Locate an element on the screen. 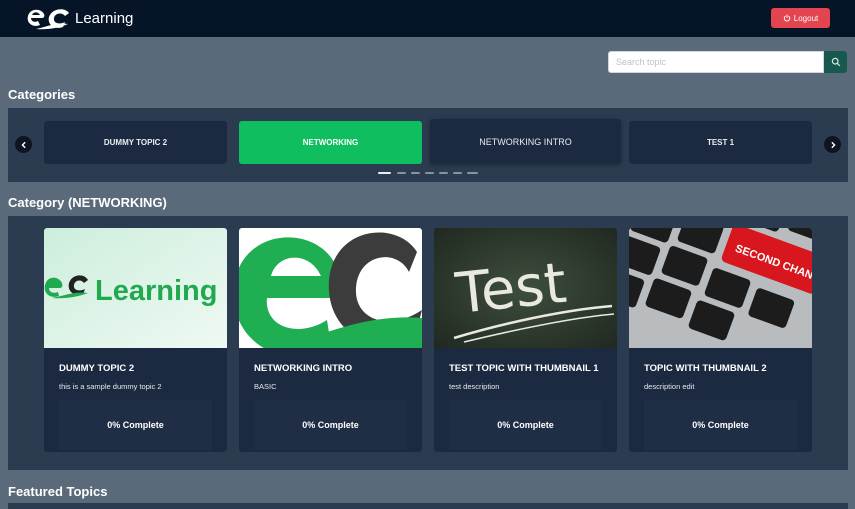 The image size is (855, 509). topic-description: this is a sample dummy topic 2 is located at coordinates (110, 386).